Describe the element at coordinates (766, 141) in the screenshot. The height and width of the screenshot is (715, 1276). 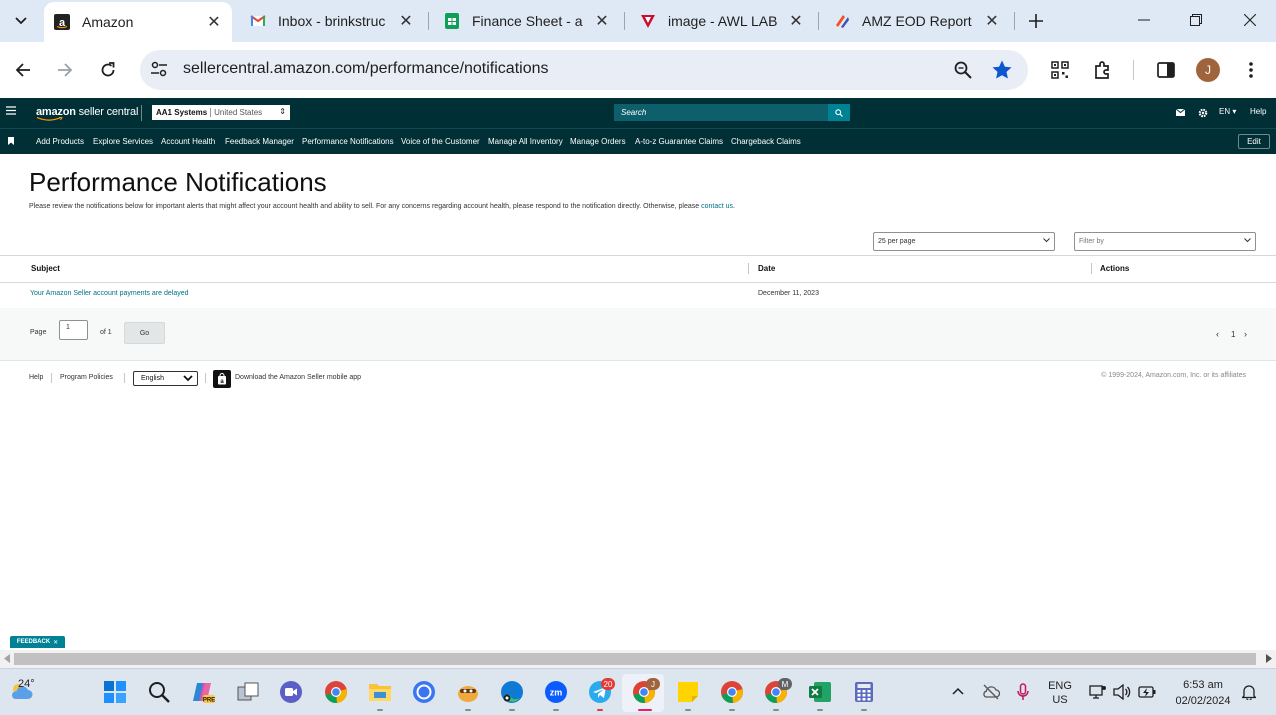
I see `nav-chargeback-claims: Chargeback Claims` at that location.